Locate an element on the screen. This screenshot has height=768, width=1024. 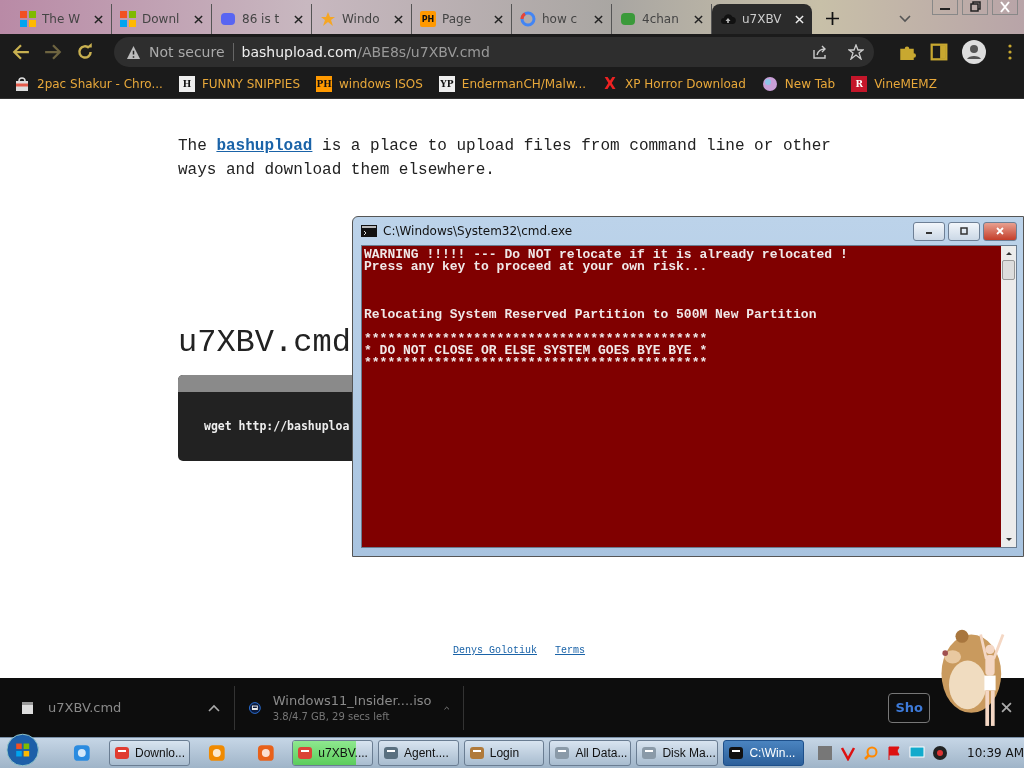
share-icon is located at coordinates (820, 52).